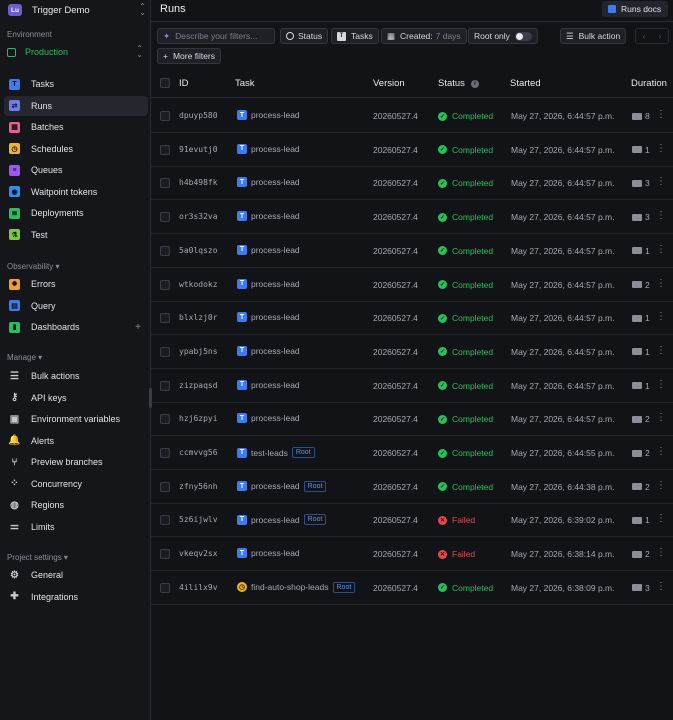 This screenshot has height=720, width=673. I want to click on run-id: dpuyp580, so click(198, 115).